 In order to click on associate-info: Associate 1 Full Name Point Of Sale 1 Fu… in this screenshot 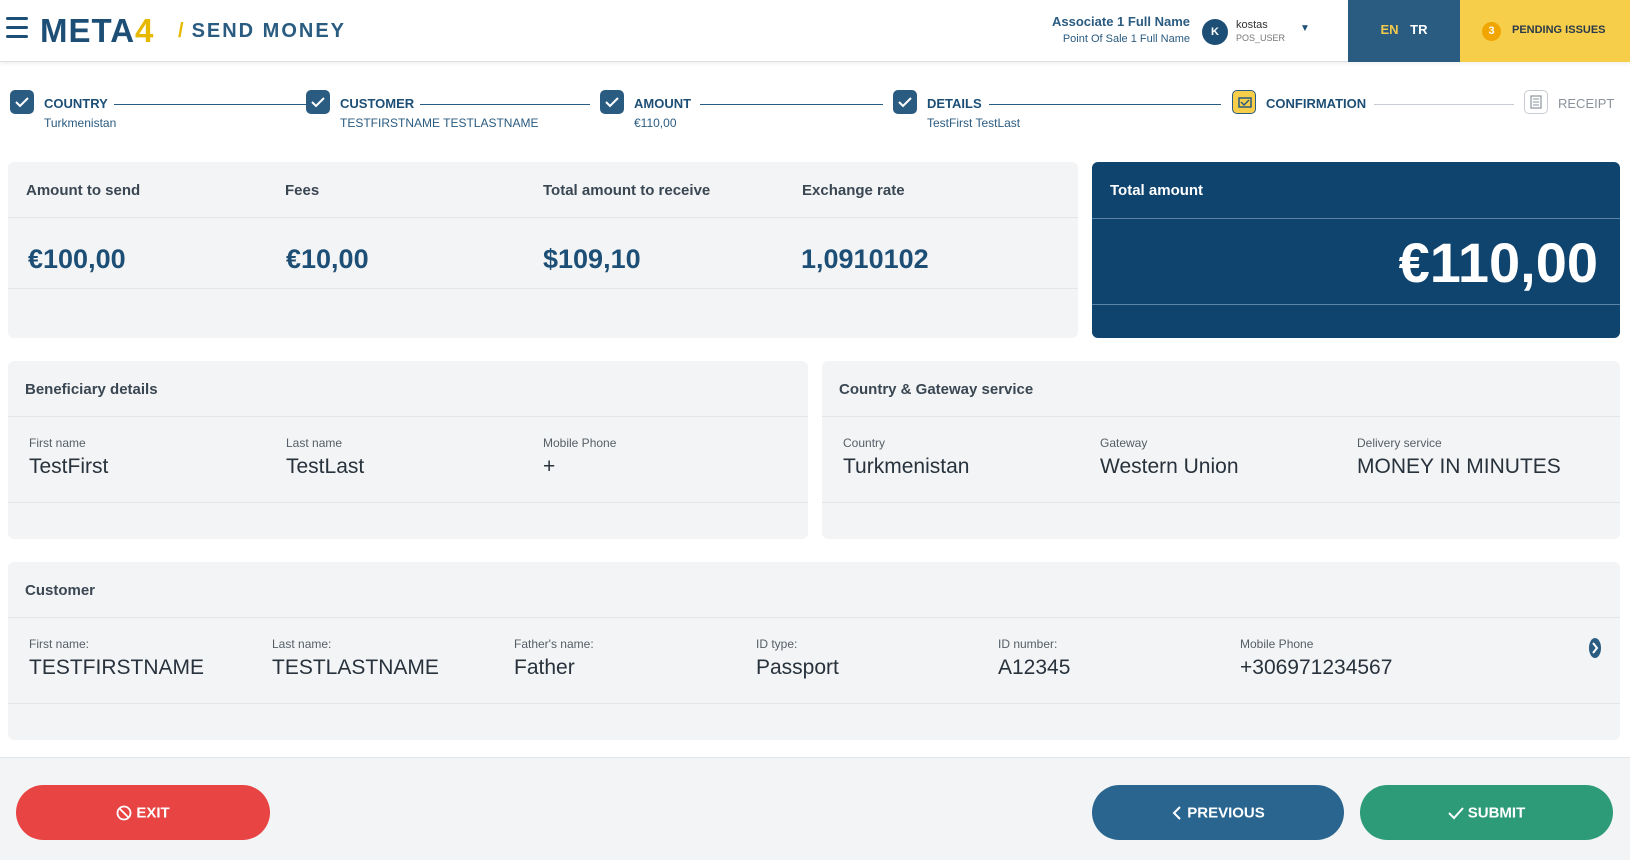, I will do `click(1100, 29)`.